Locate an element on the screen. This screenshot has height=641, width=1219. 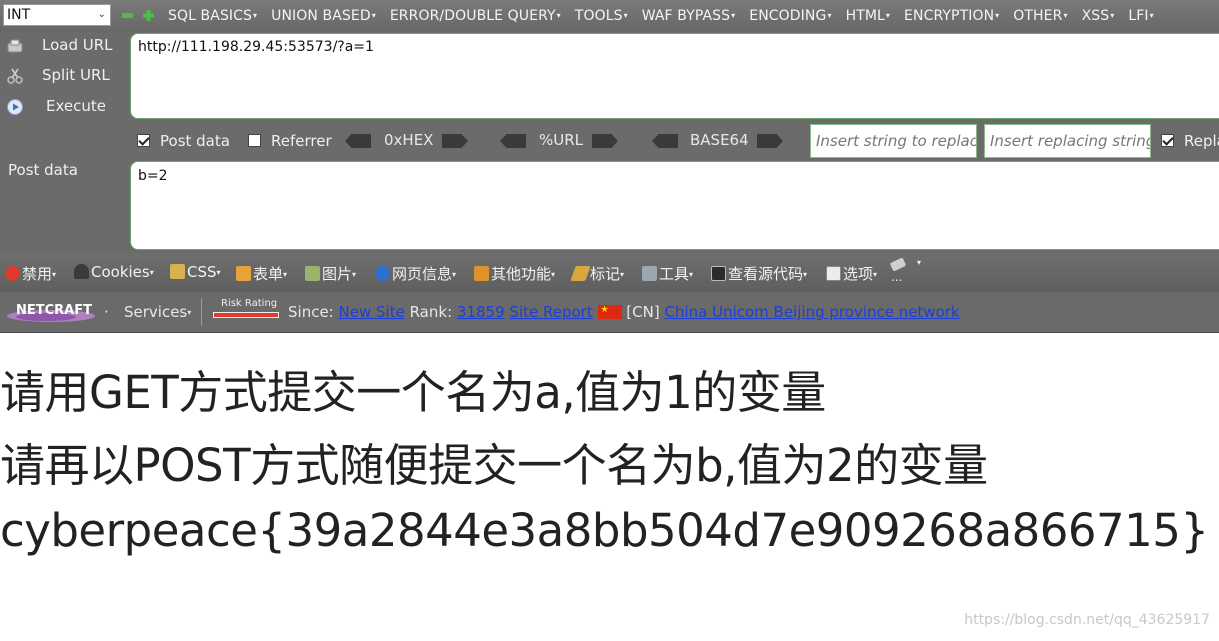
post-data-option-label: Post data is located at coordinates (195, 141).